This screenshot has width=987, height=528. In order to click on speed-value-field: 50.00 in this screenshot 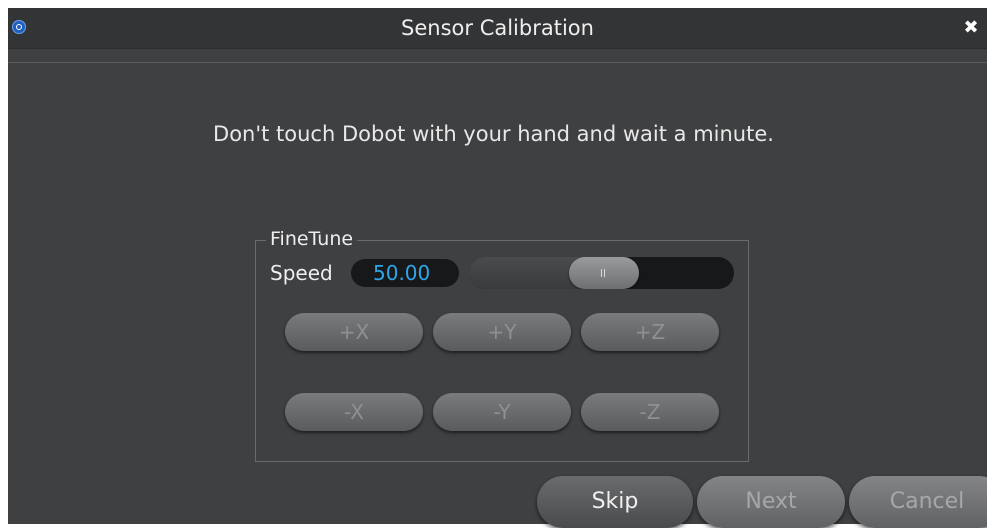, I will do `click(405, 273)`.